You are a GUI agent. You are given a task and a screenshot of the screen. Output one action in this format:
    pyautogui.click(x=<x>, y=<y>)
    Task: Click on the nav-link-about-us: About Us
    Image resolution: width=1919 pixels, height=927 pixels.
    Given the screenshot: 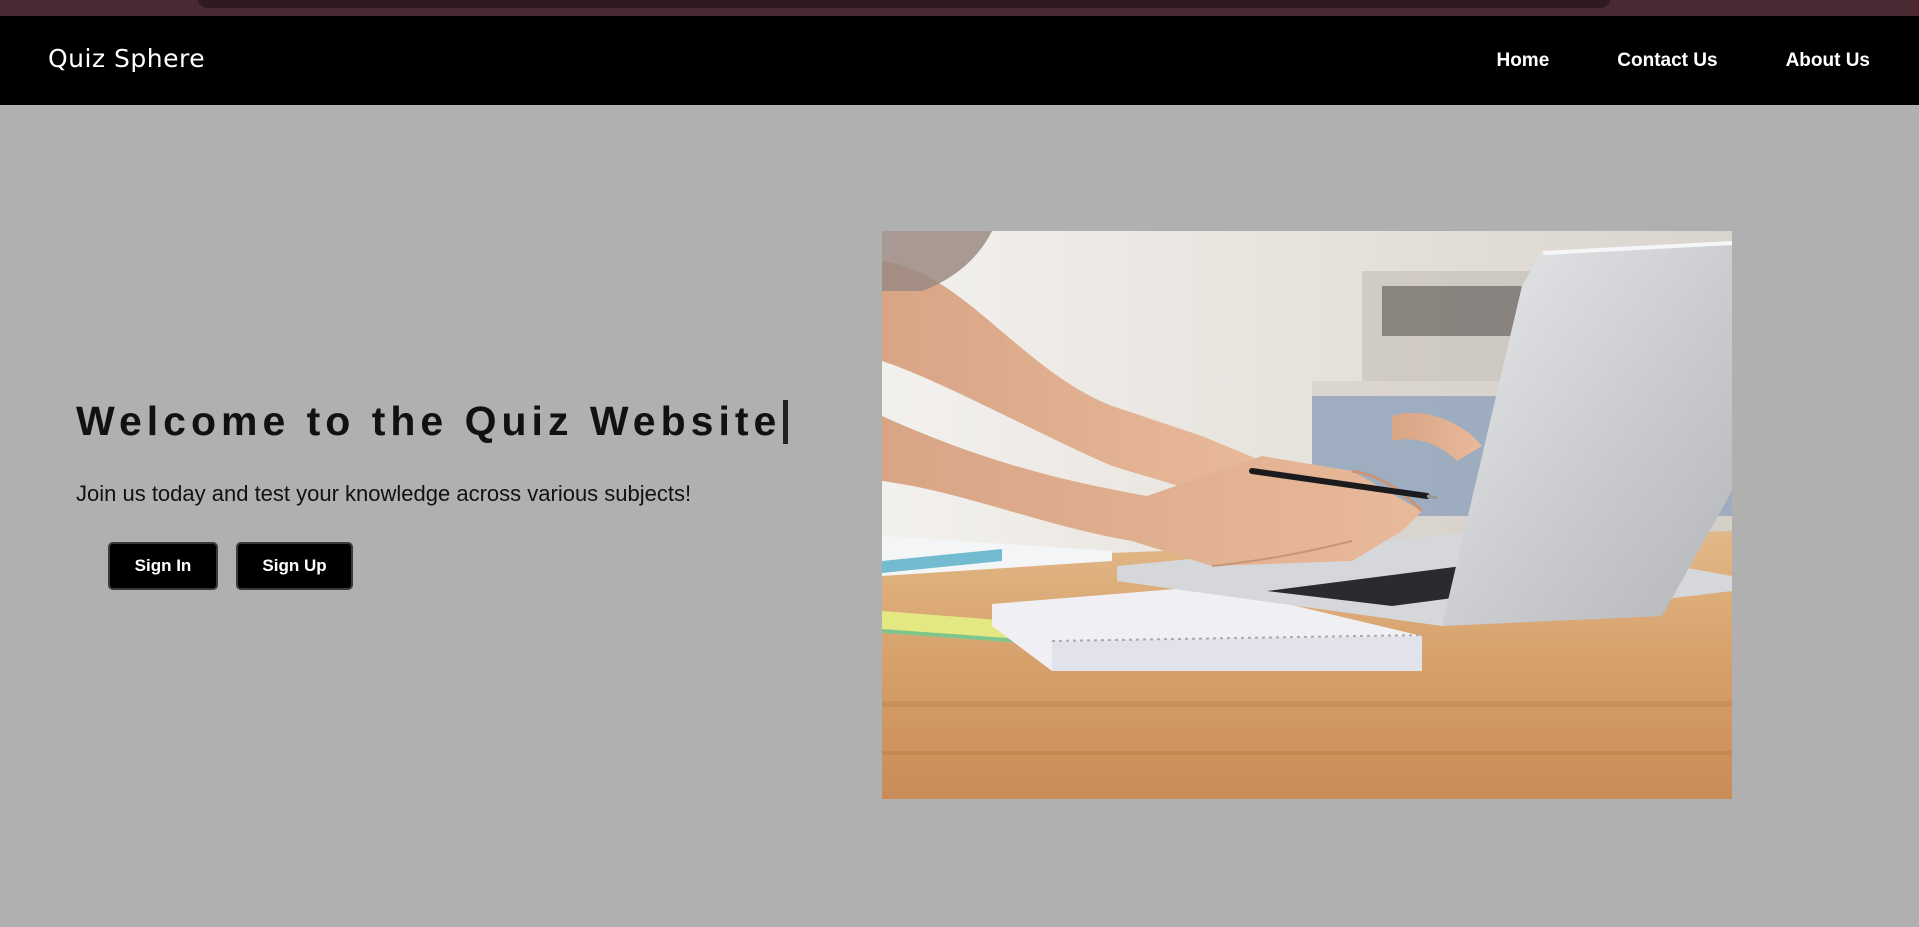 What is the action you would take?
    pyautogui.click(x=1828, y=61)
    